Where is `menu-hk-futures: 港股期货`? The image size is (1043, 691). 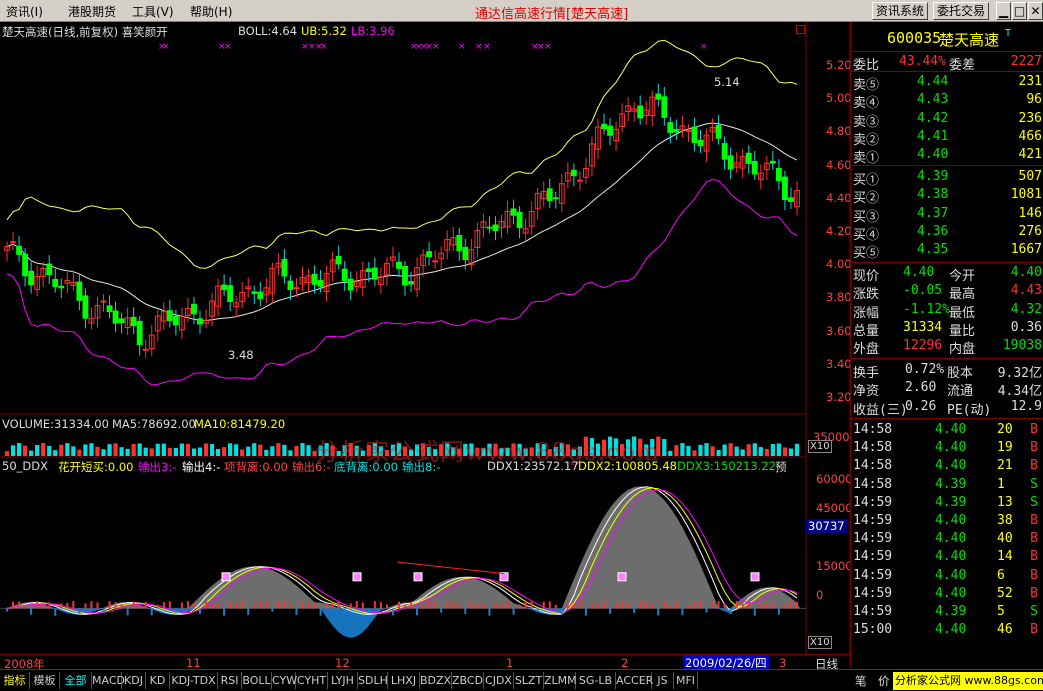
menu-hk-futures: 港股期货 is located at coordinates (92, 11).